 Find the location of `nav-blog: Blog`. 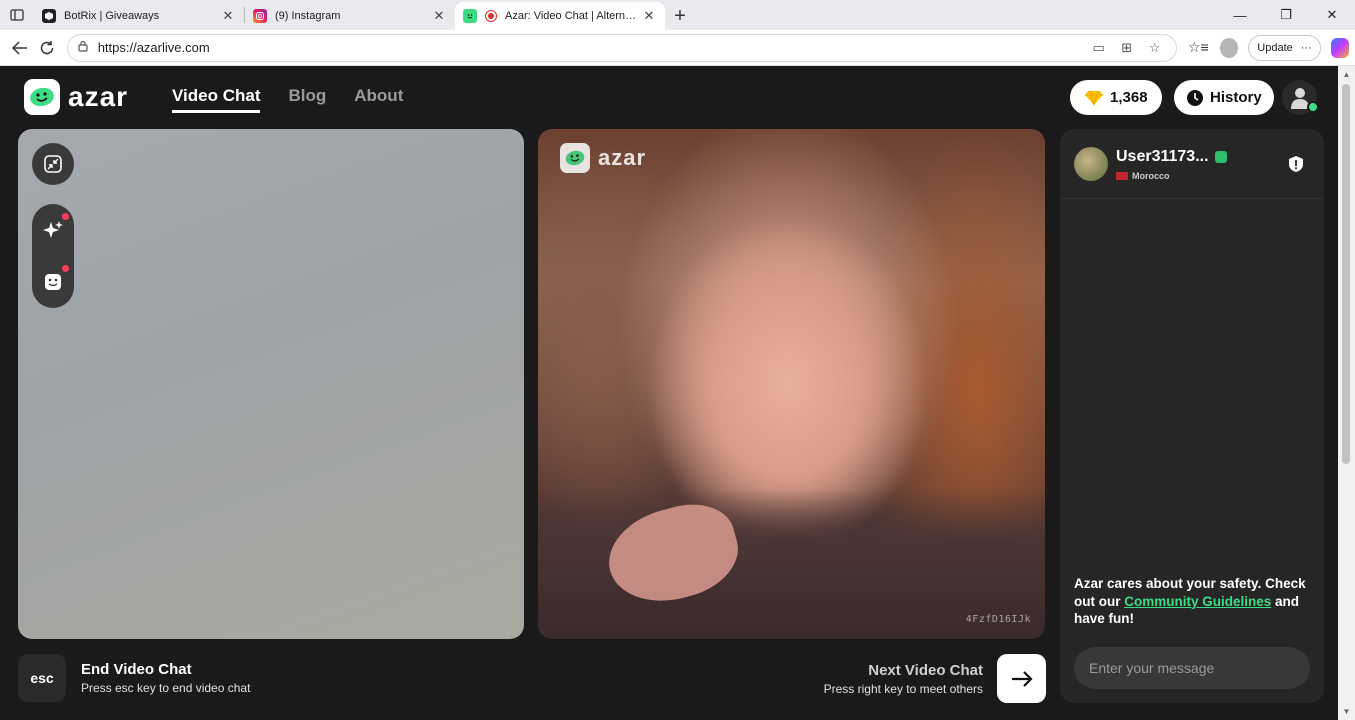

nav-blog: Blog is located at coordinates (307, 99).